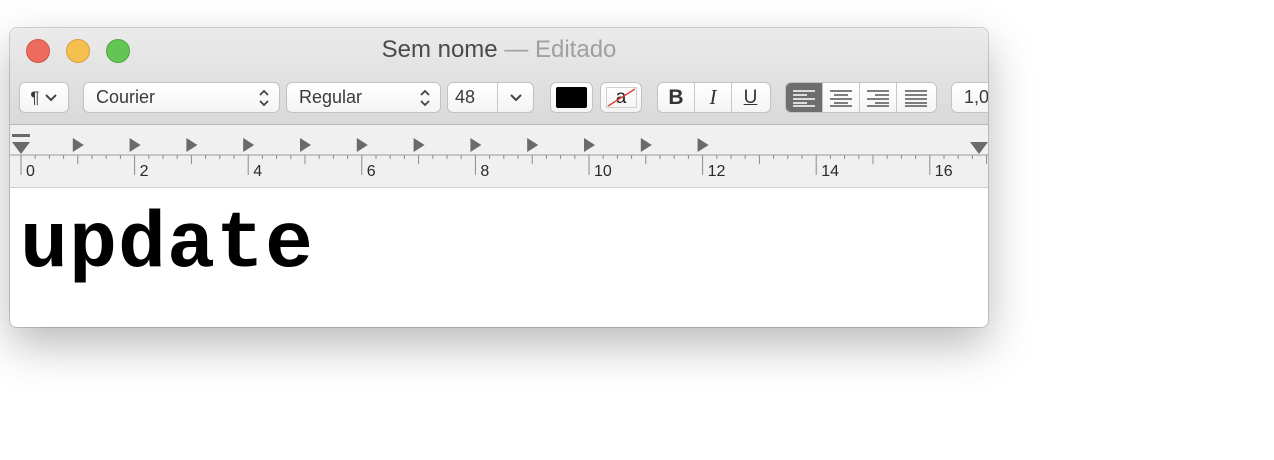 This screenshot has height=460, width=1274. I want to click on document-text: update, so click(167, 246).